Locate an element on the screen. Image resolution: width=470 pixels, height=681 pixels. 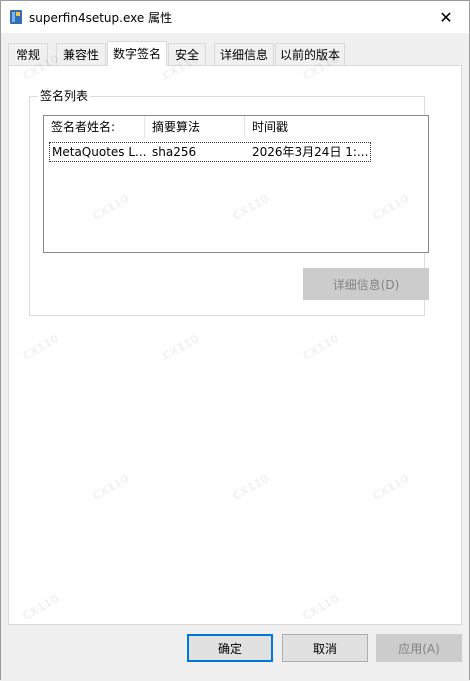
tab-compatibility: 兼容性 is located at coordinates (81, 54).